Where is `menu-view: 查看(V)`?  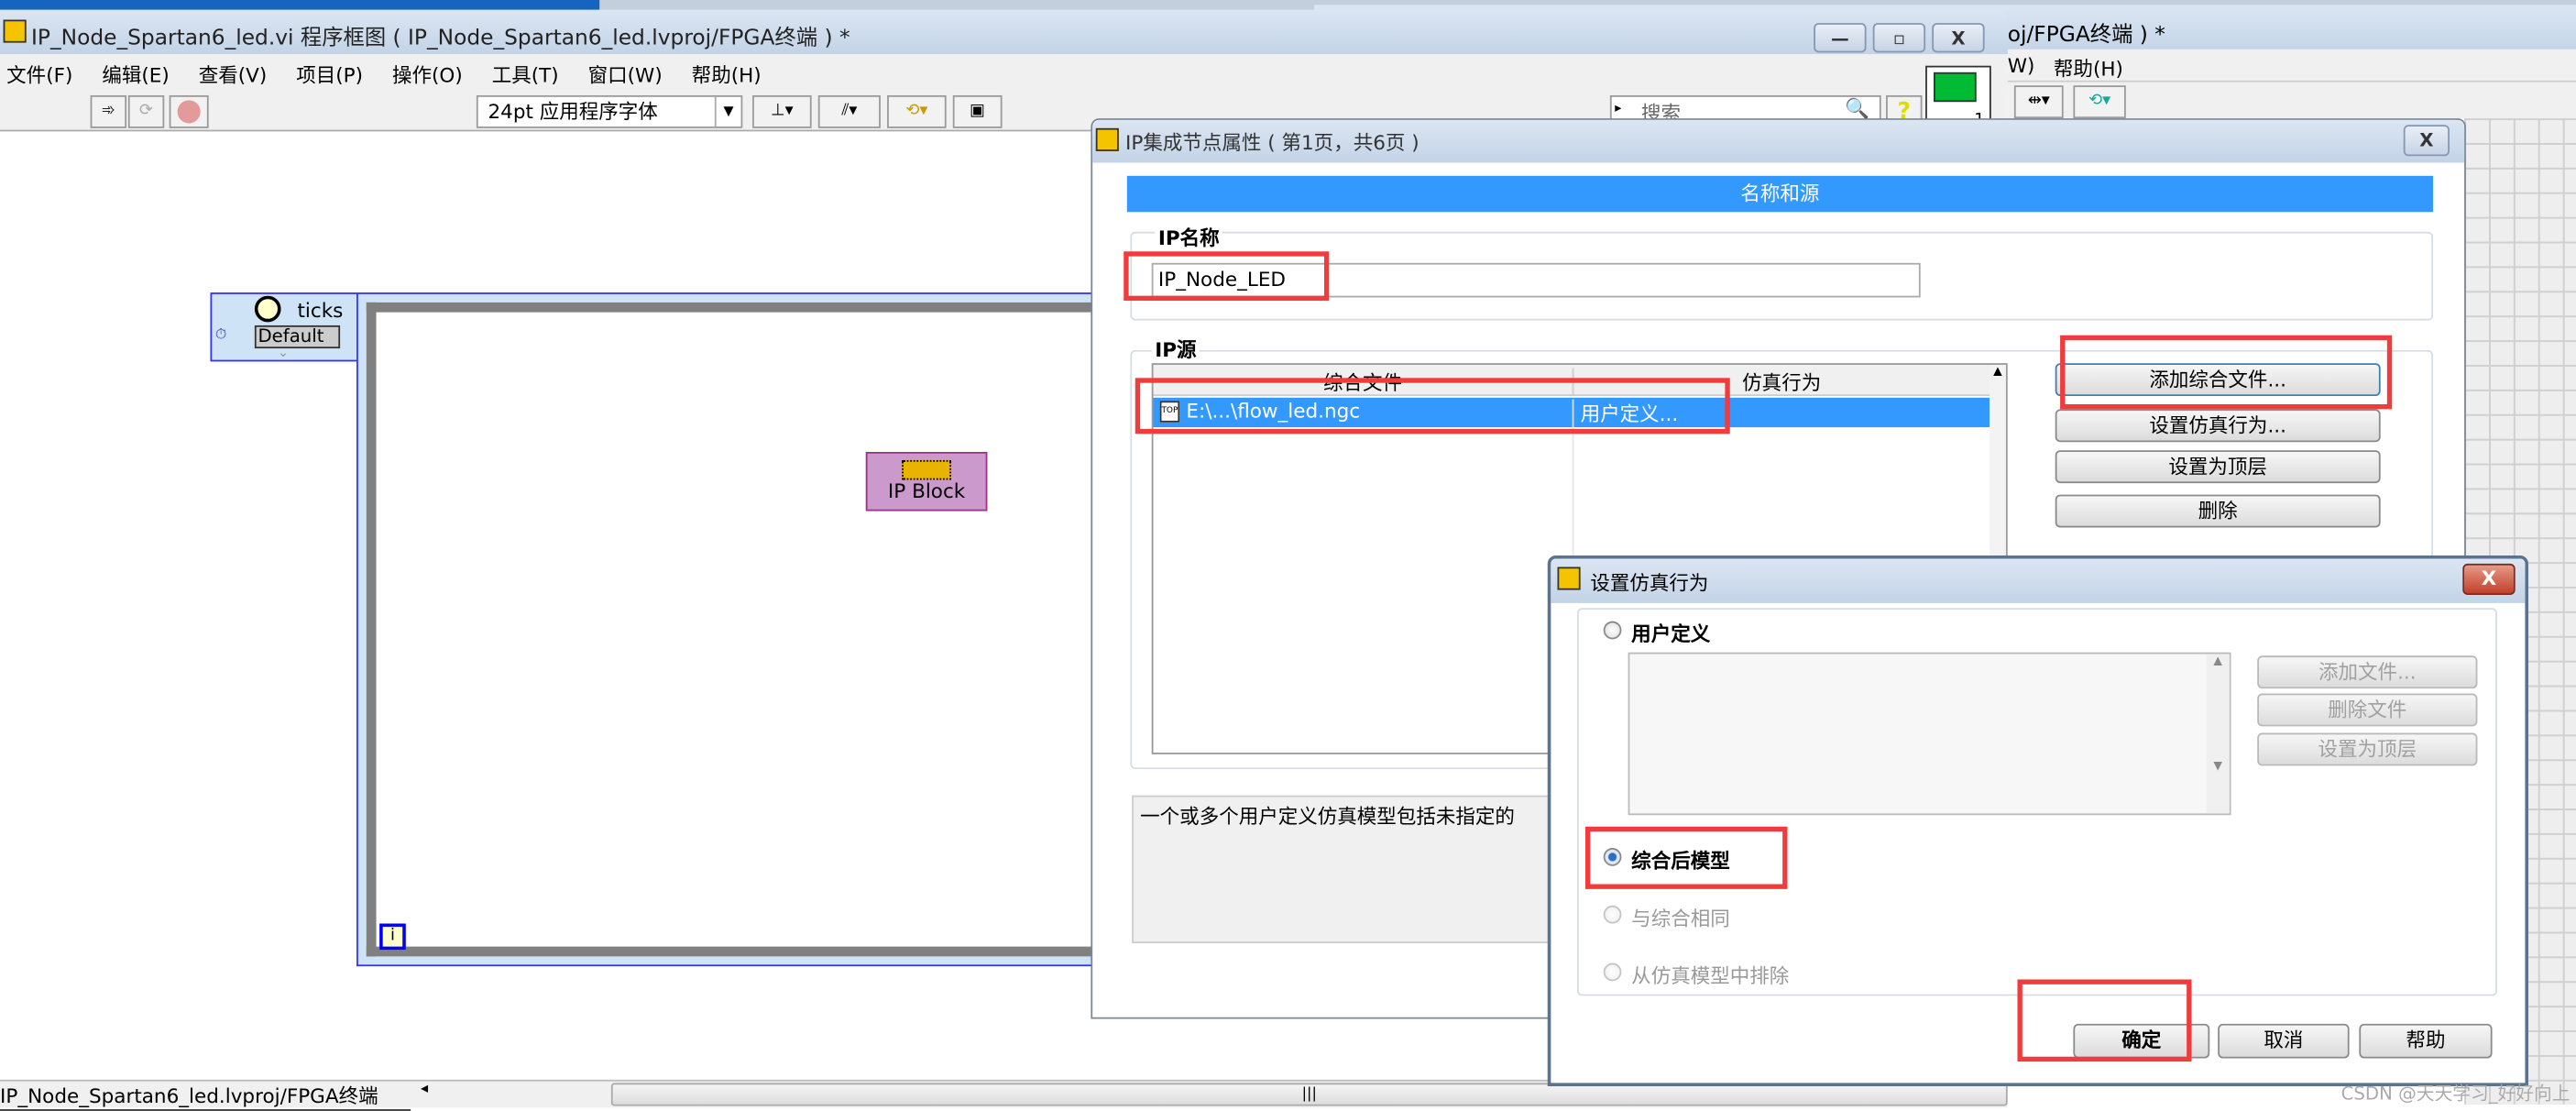 menu-view: 查看(V) is located at coordinates (234, 75).